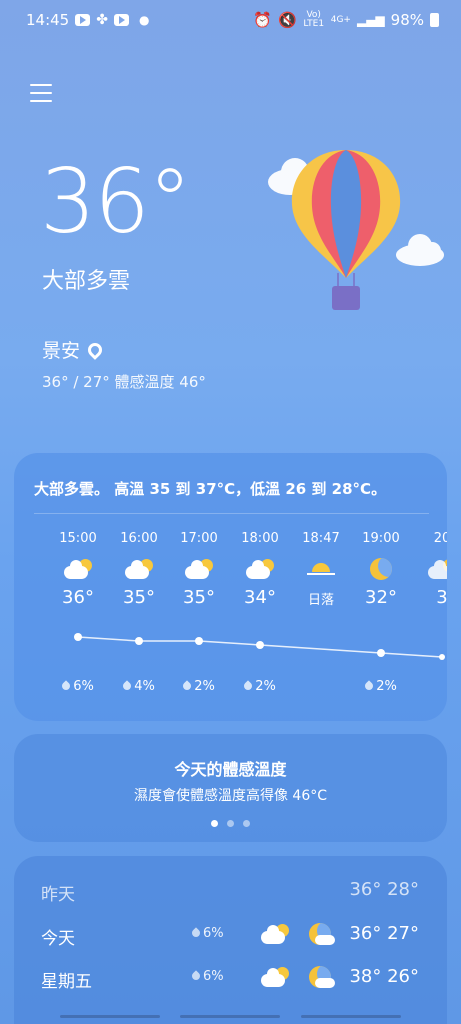  Describe the element at coordinates (102, 20) in the screenshot. I see `fan-app-icon: ✤` at that location.